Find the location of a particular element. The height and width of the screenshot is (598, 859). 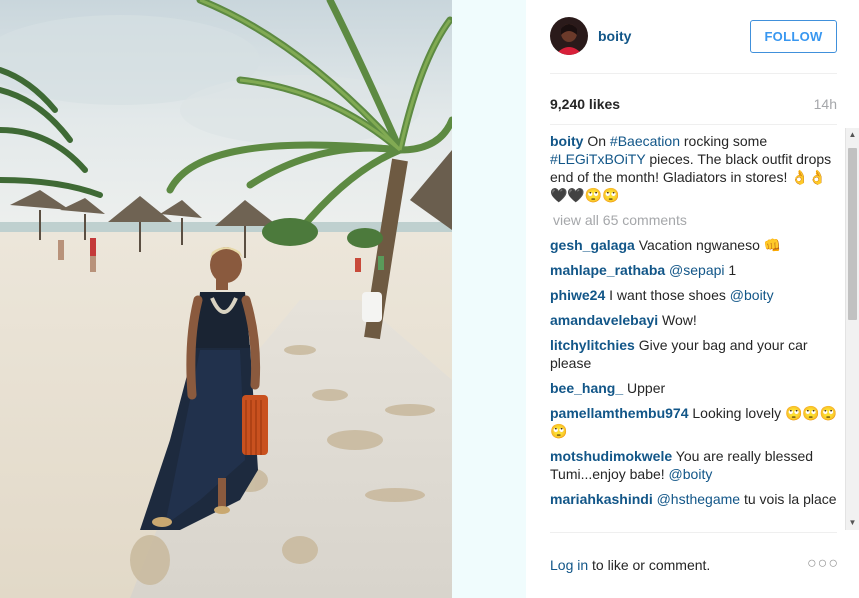

view-all-comments-link: view all 65 comments is located at coordinates (698, 220).